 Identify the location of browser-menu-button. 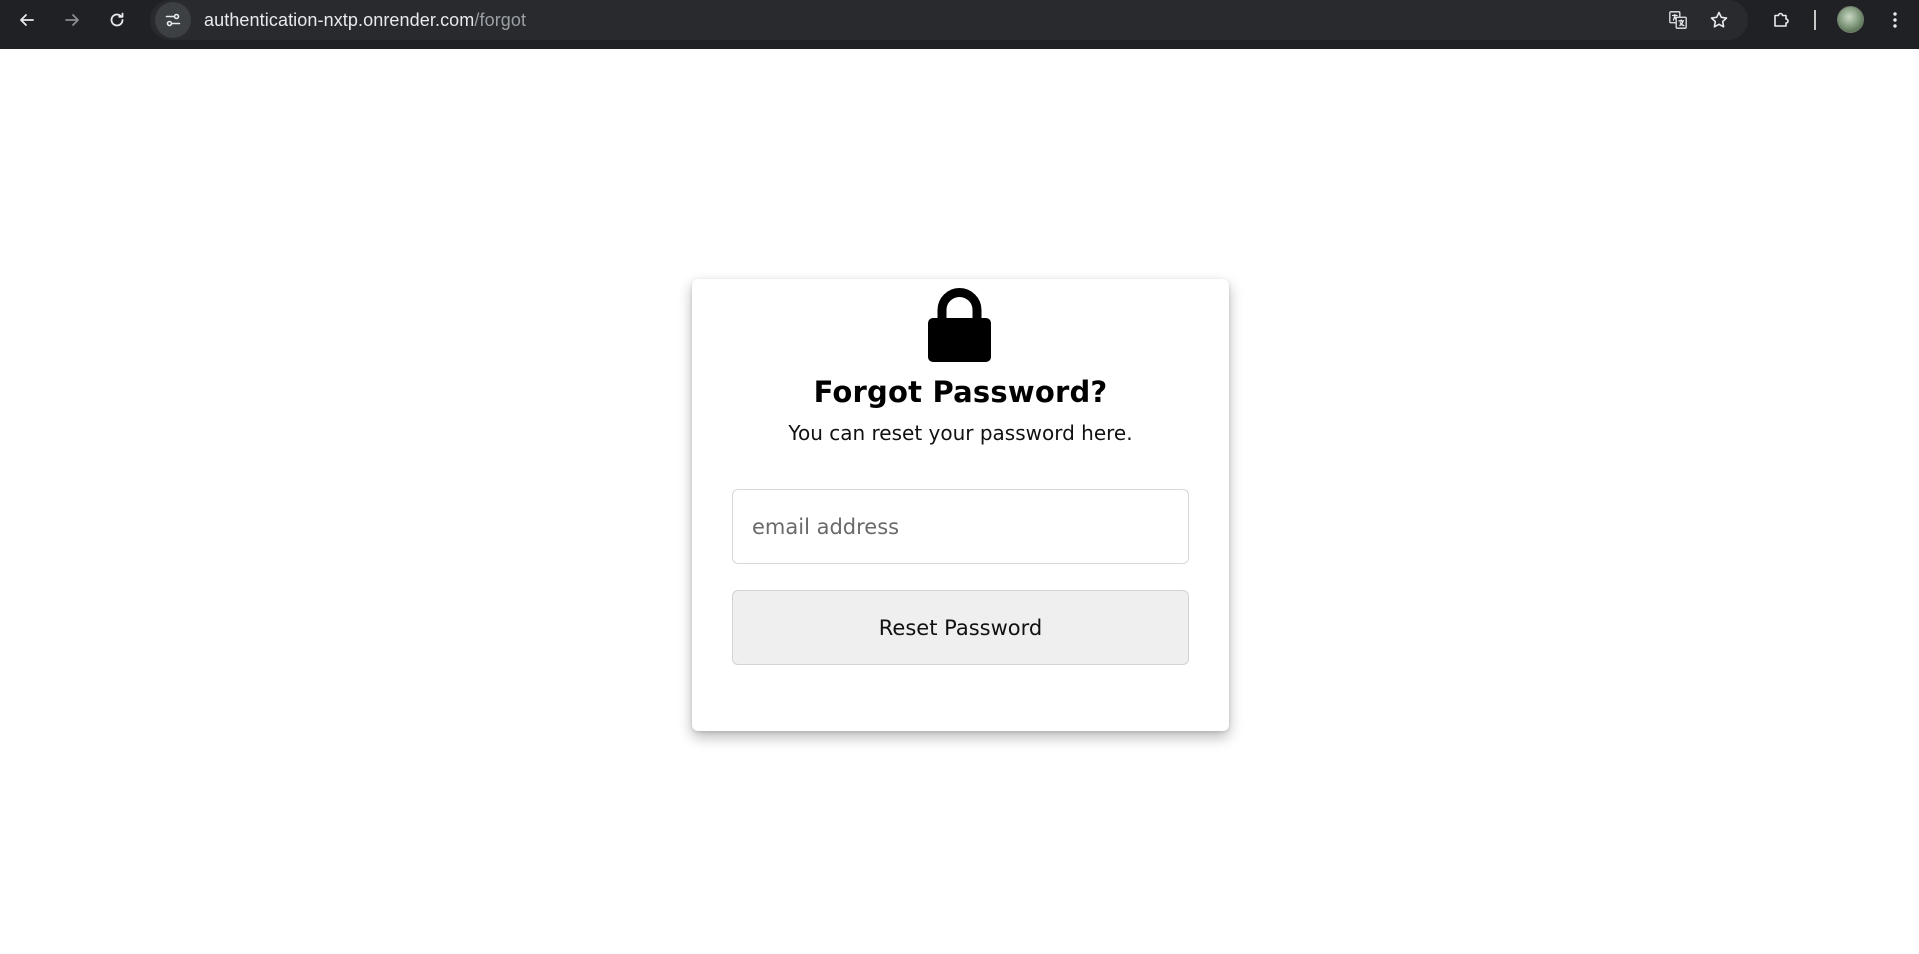
(1895, 20).